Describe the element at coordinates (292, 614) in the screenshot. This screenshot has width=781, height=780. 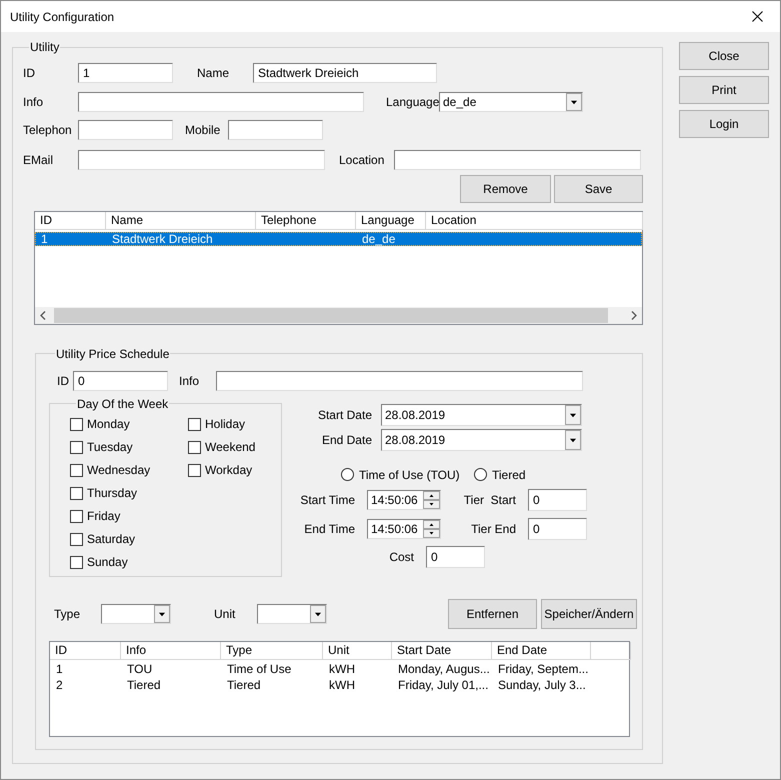
I see `unit-dropdown` at that location.